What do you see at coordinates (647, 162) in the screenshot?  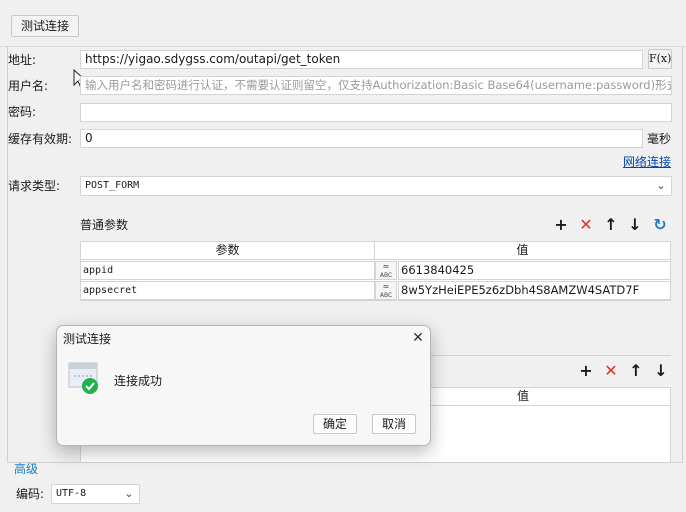 I see `network-connection-link: 网络连接` at bounding box center [647, 162].